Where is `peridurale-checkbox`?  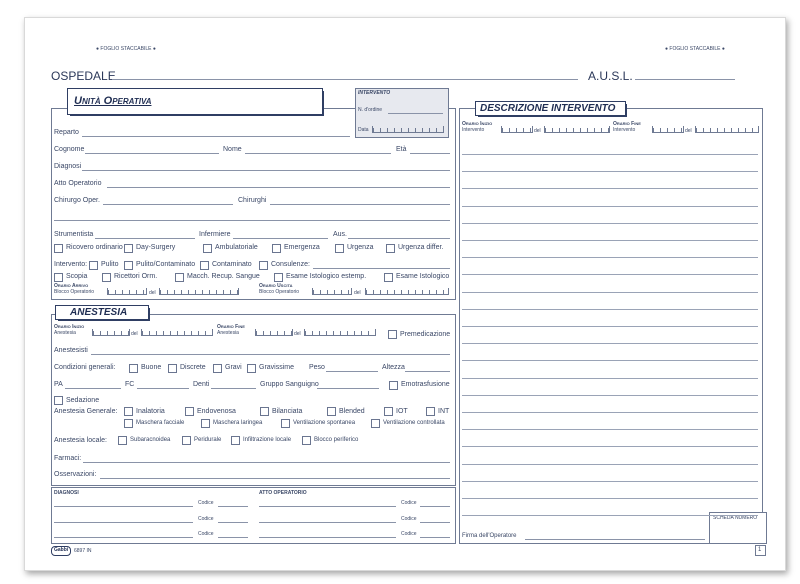
peridurale-checkbox is located at coordinates (186, 440).